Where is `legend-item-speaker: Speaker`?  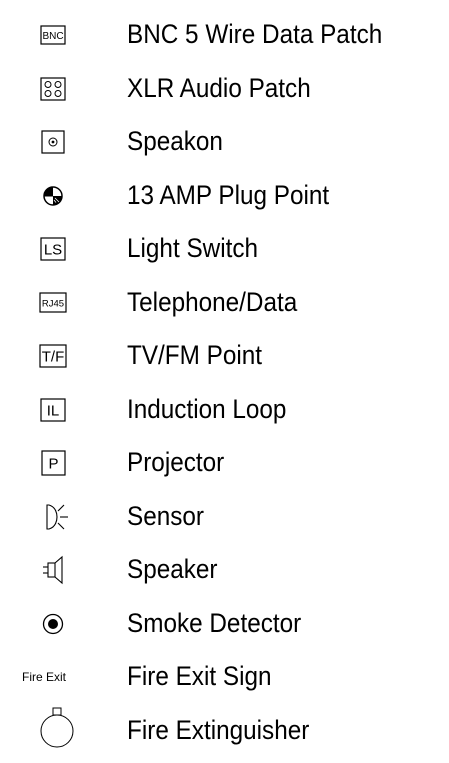 legend-item-speaker: Speaker is located at coordinates (224, 569).